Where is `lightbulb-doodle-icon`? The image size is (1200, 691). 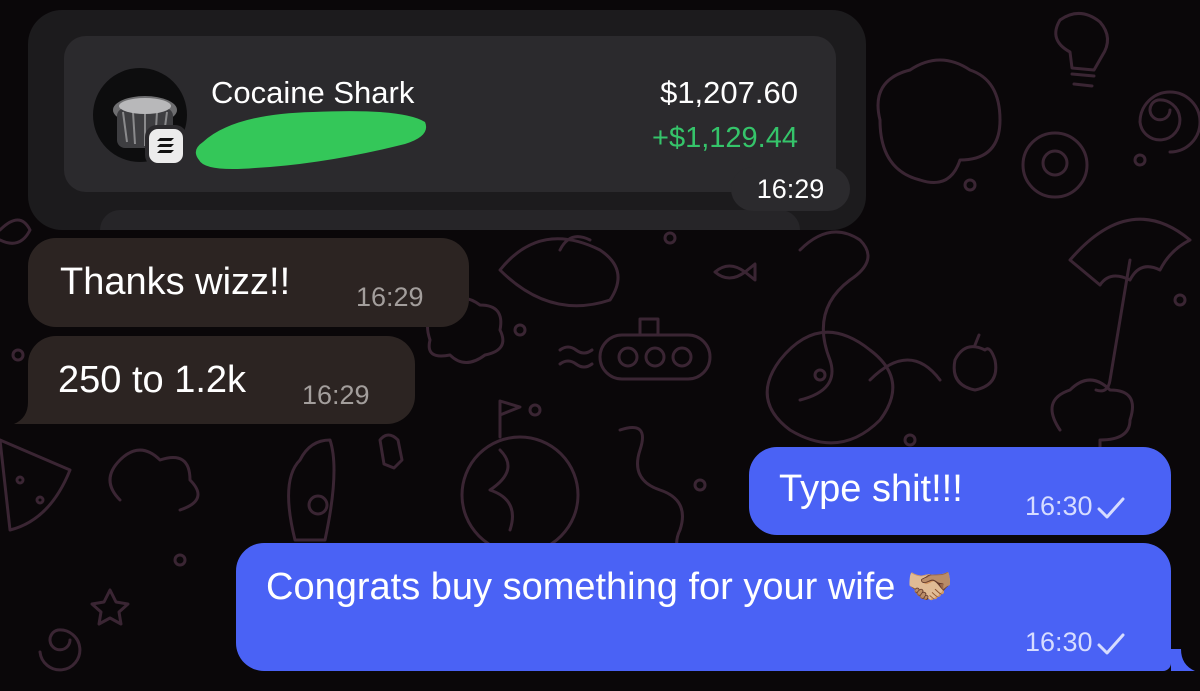 lightbulb-doodle-icon is located at coordinates (1081, 50).